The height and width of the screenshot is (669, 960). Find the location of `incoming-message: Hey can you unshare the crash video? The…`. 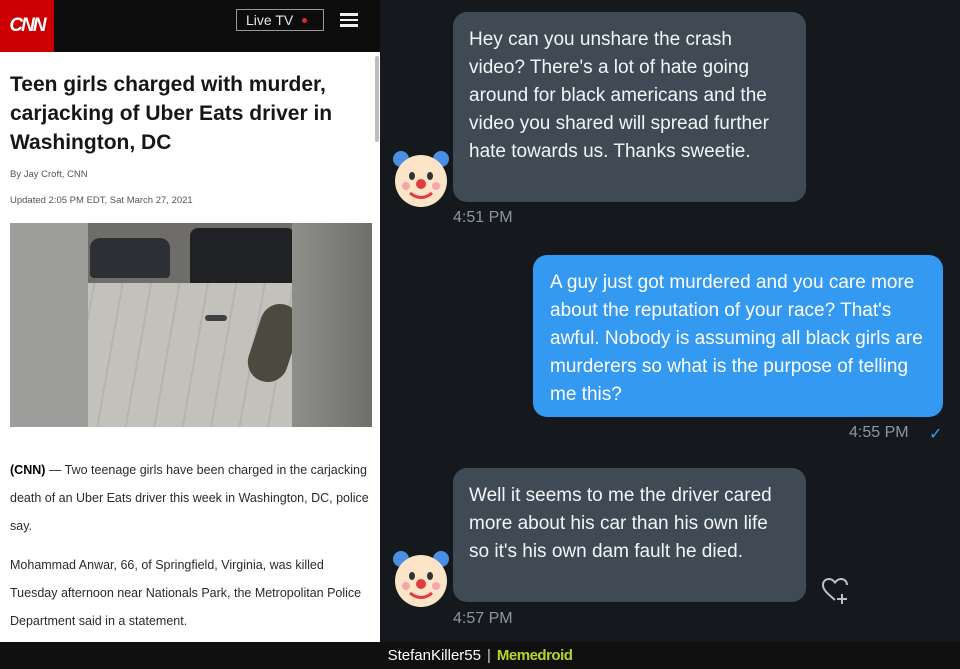

incoming-message: Hey can you unshare the crash video? The… is located at coordinates (629, 107).